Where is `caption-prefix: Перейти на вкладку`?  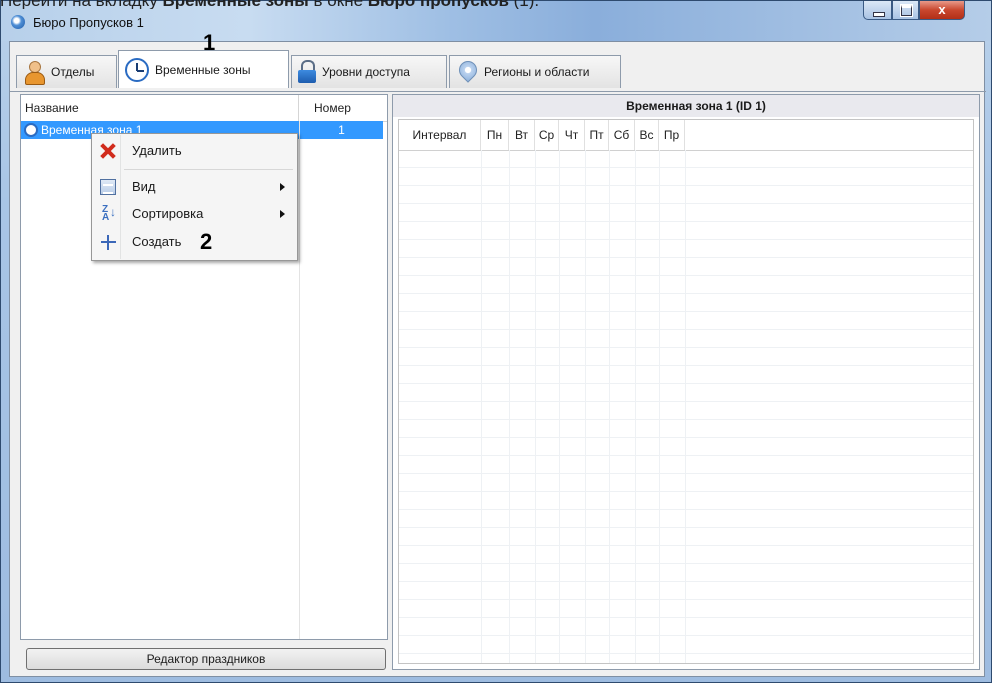 caption-prefix: Перейти на вкладку is located at coordinates (81, 4).